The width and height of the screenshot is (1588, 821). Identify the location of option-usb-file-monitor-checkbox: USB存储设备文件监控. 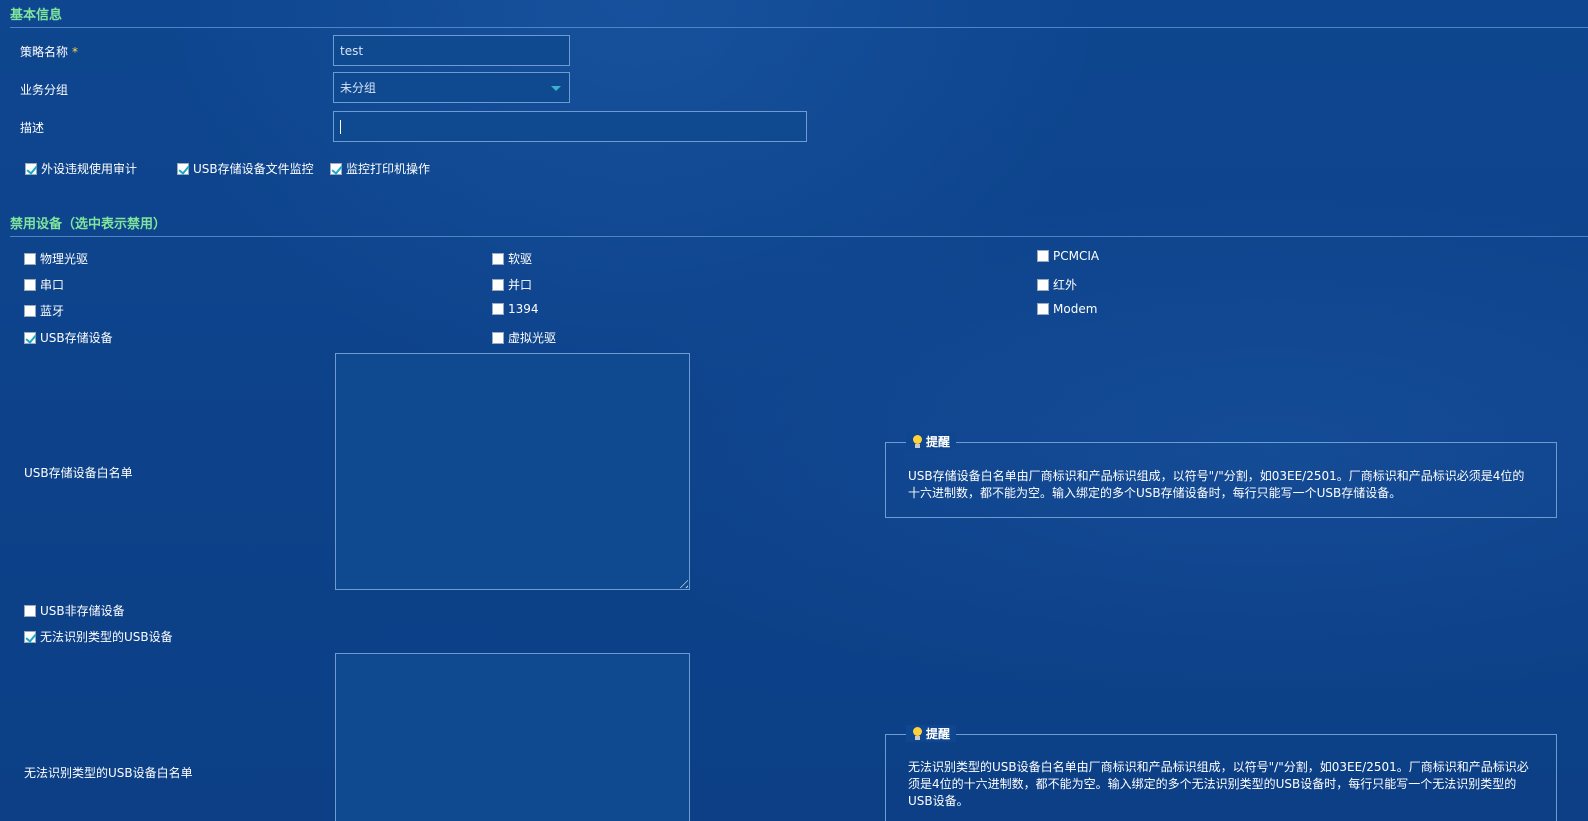
(245, 168).